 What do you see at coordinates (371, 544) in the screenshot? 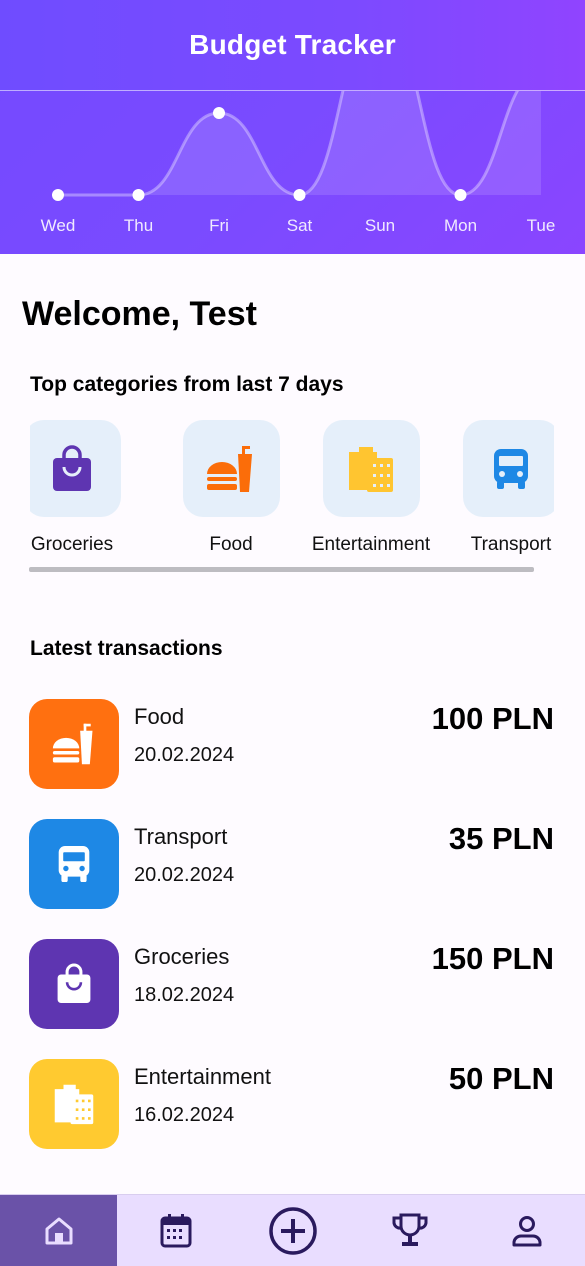
I see `category-label: Entertainment` at bounding box center [371, 544].